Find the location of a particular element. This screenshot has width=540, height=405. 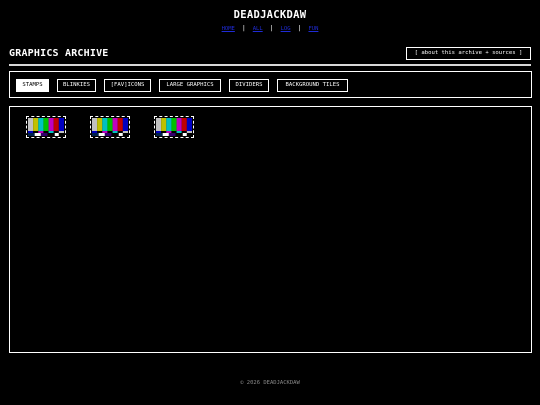

tab-blinkies: BLINKIES is located at coordinates (76, 85).